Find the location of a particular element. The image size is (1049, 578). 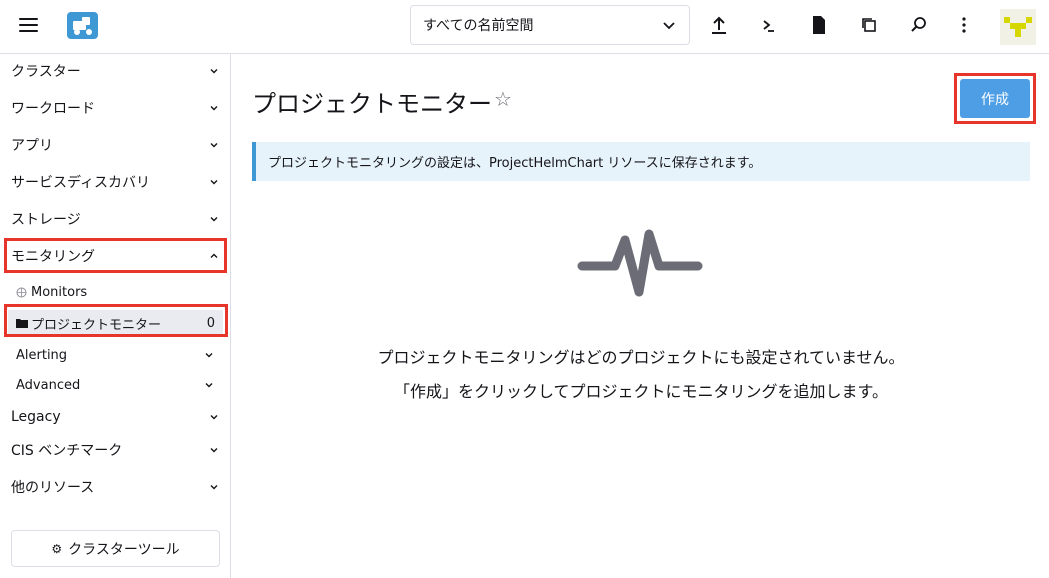

folder-icon is located at coordinates (22, 323).